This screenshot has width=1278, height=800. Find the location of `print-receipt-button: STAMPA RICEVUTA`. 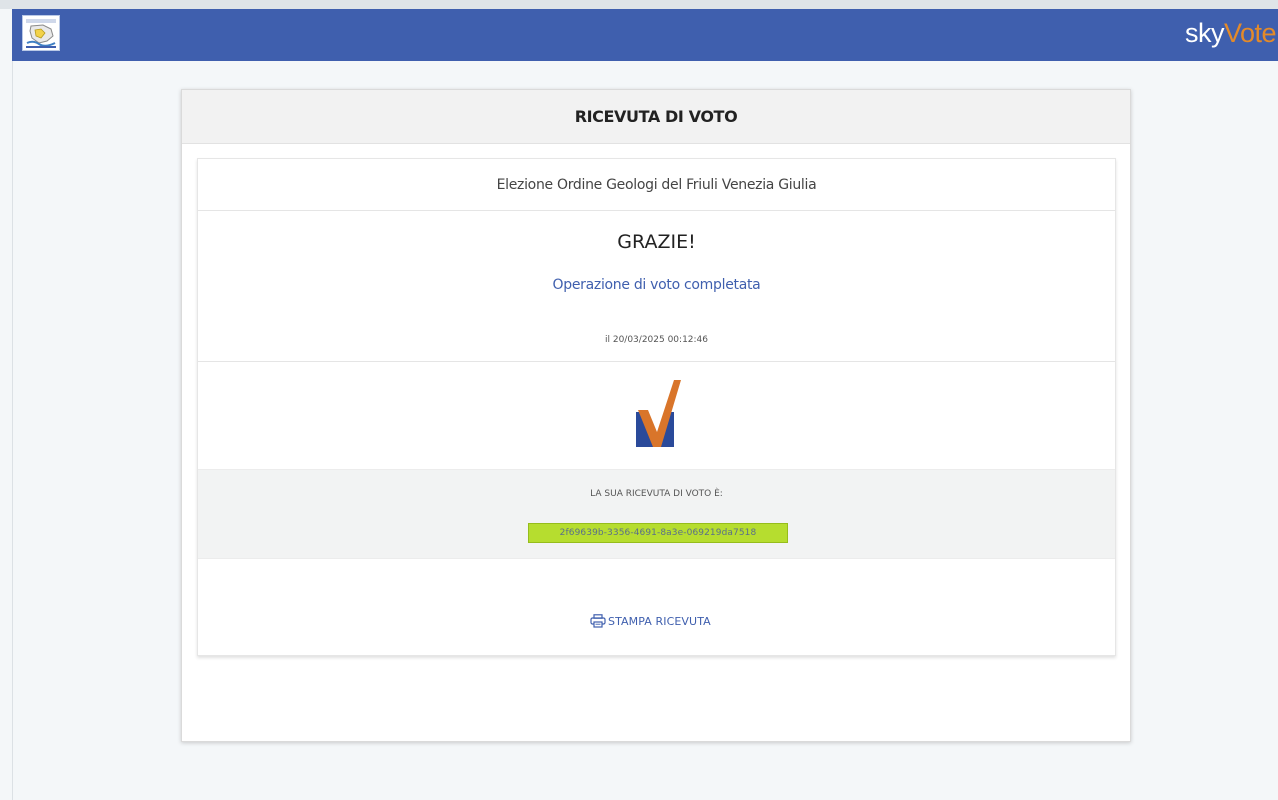

print-receipt-button: STAMPA RICEVUTA is located at coordinates (650, 621).